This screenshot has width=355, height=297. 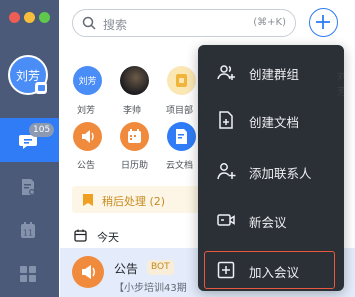 What do you see at coordinates (44, 17) in the screenshot?
I see `window-zoom-button` at bounding box center [44, 17].